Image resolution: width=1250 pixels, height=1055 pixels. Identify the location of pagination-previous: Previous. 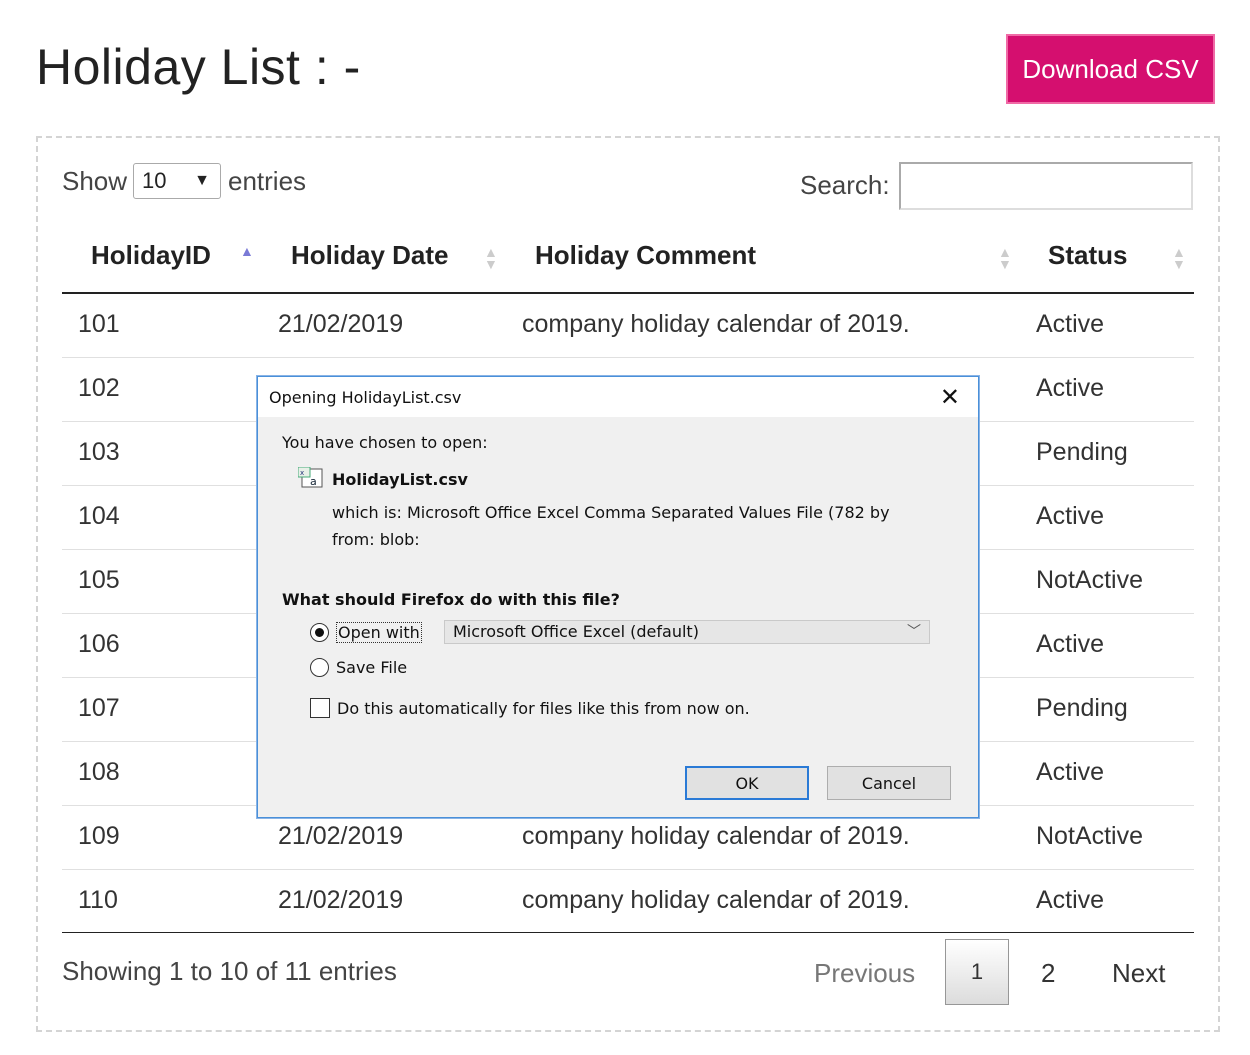
(864, 973).